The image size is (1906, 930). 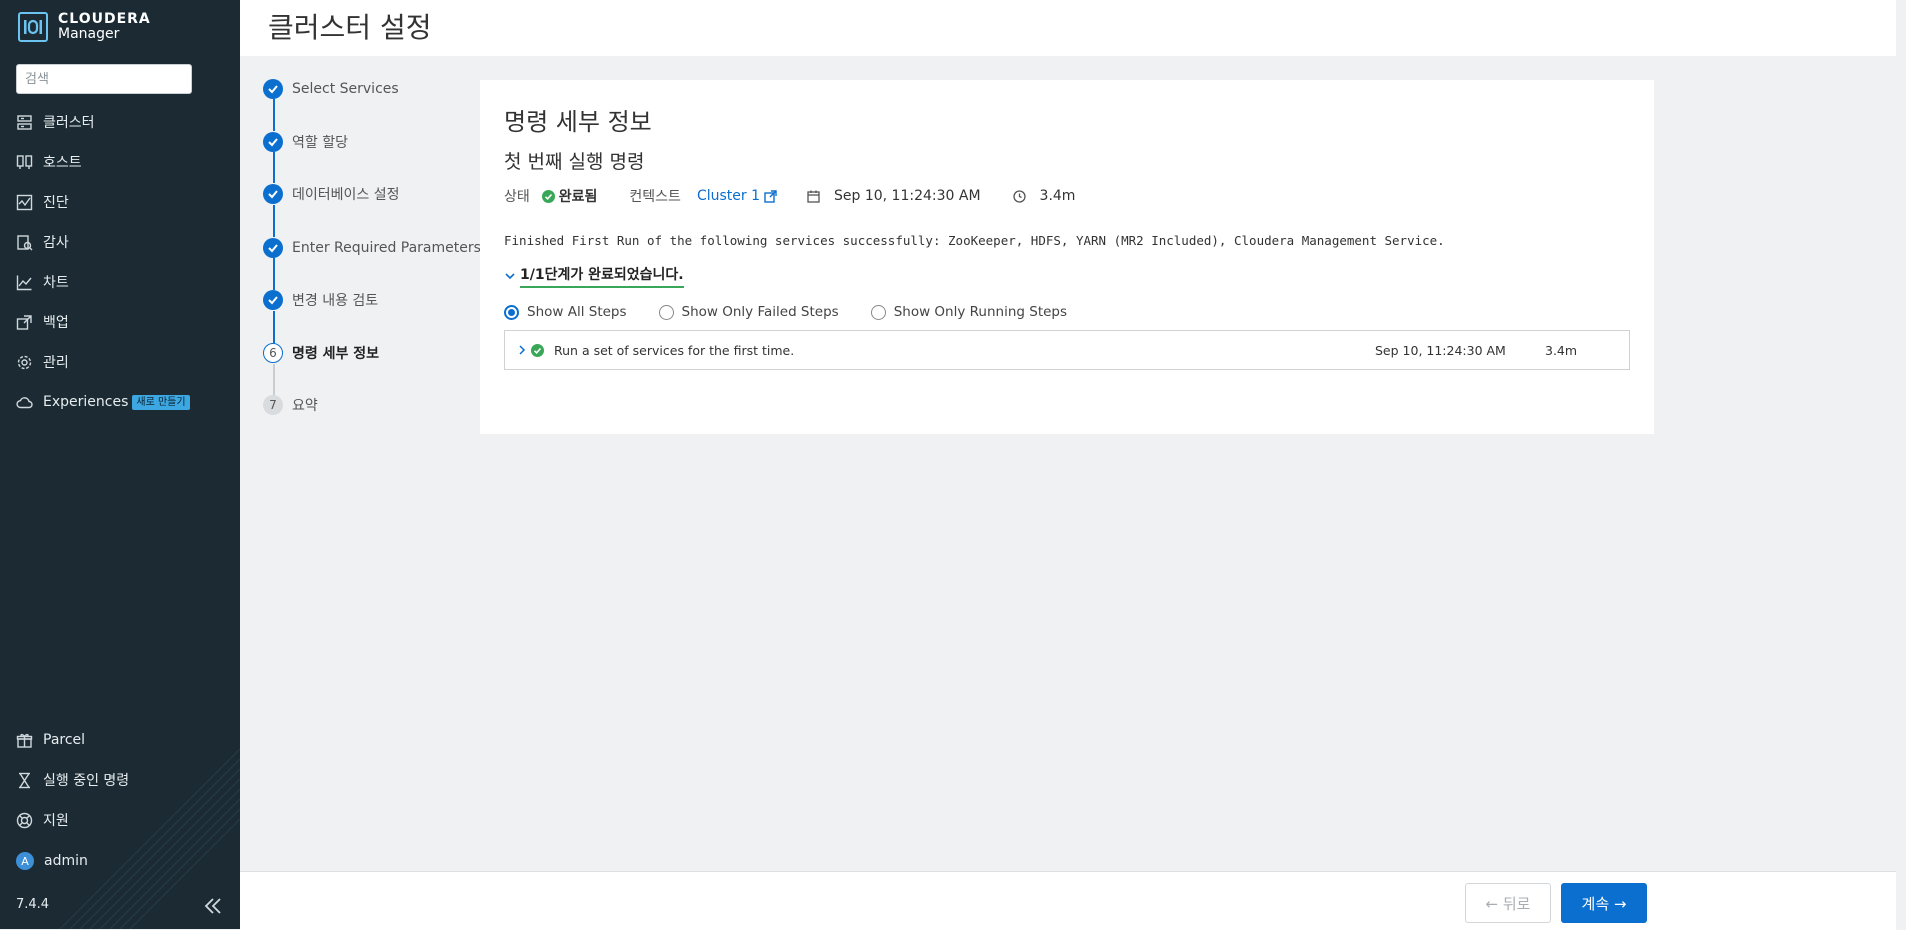 I want to click on wizard-step-select-services: Select Services, so click(x=331, y=89).